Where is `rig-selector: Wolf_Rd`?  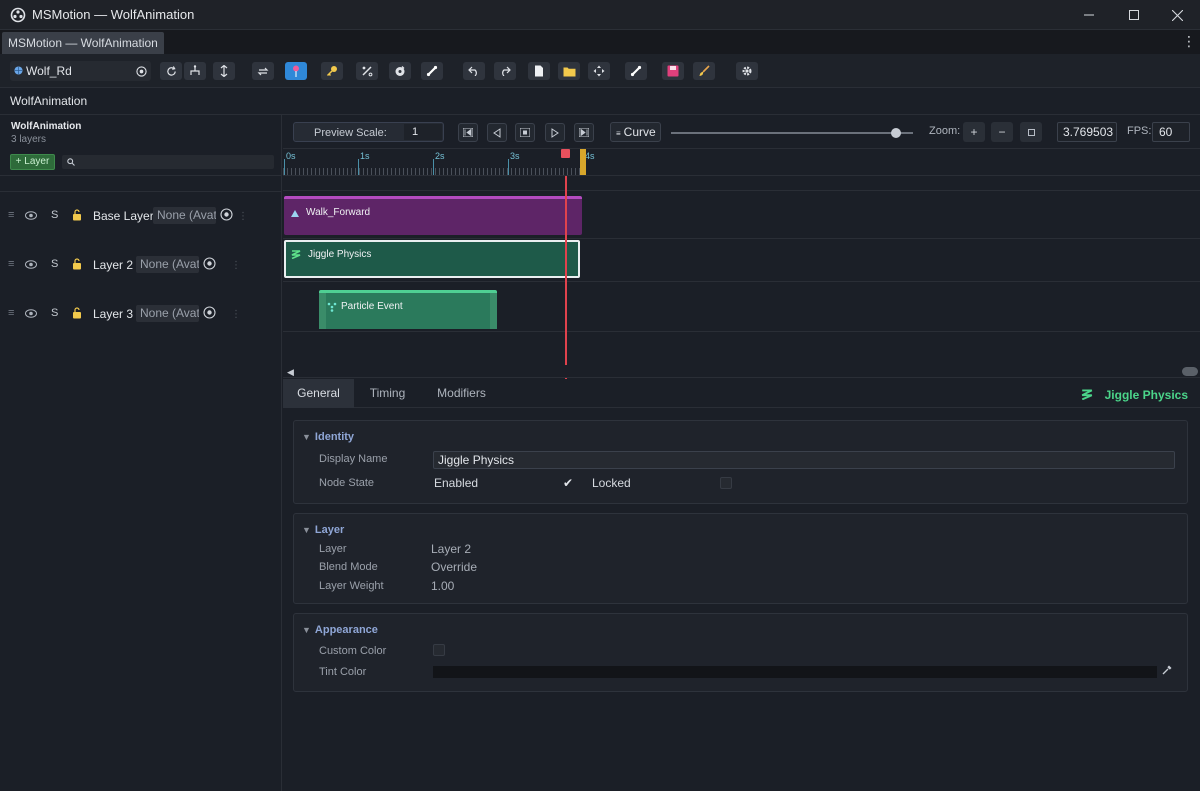 rig-selector: Wolf_Rd is located at coordinates (80, 71).